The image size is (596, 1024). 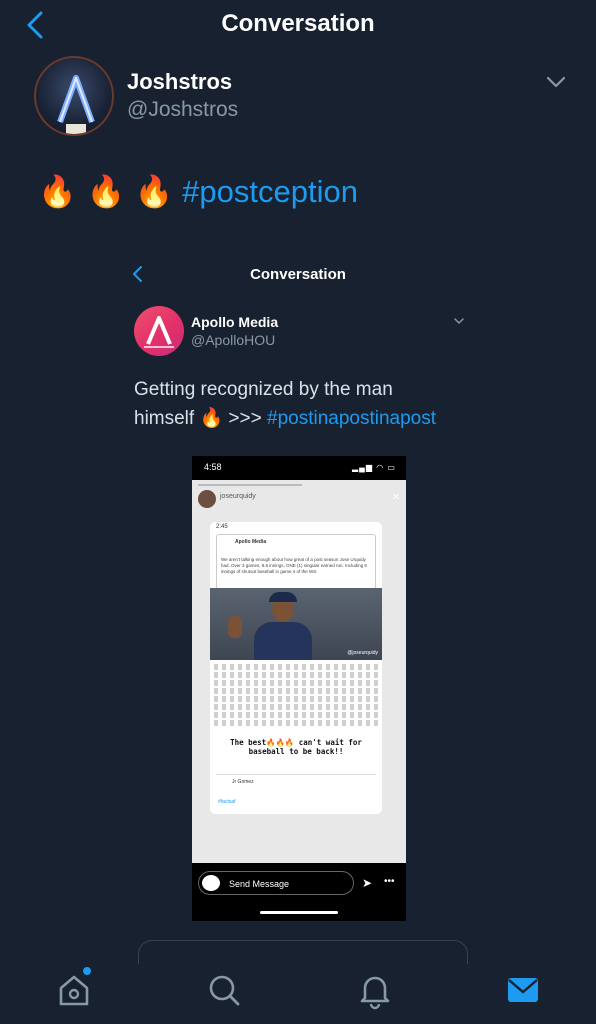 What do you see at coordinates (233, 340) in the screenshot?
I see `embedded-author-handle: @ApolloHOU` at bounding box center [233, 340].